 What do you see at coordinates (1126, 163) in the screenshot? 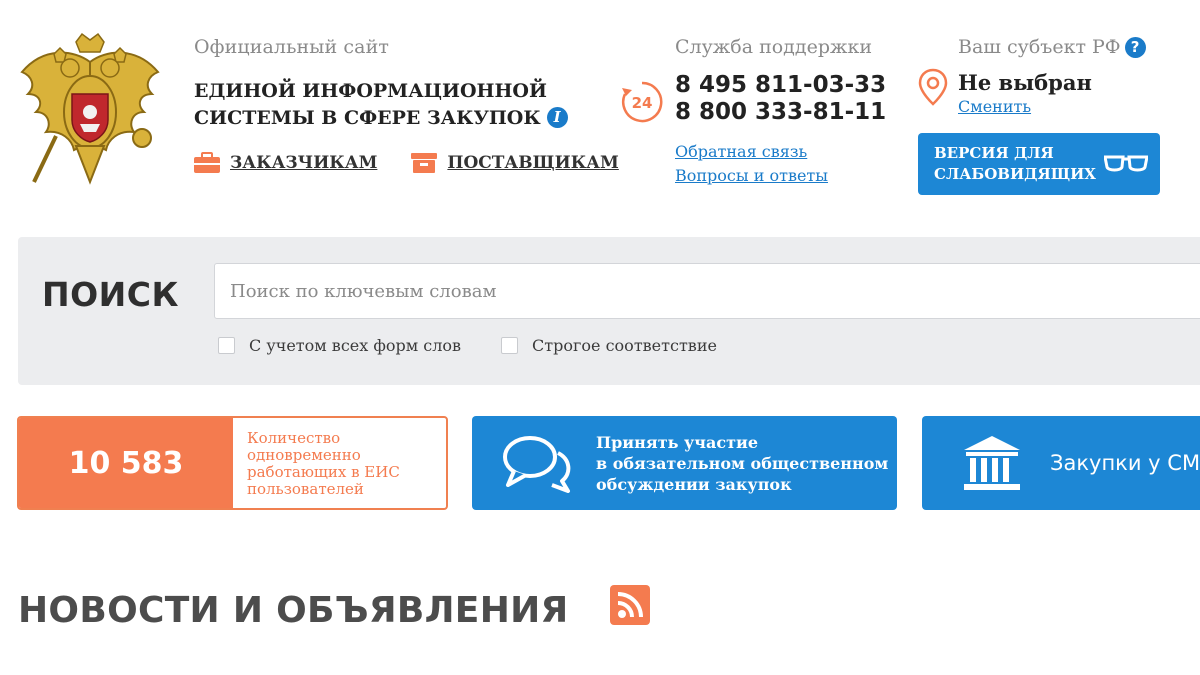
I see `glasses-icon` at bounding box center [1126, 163].